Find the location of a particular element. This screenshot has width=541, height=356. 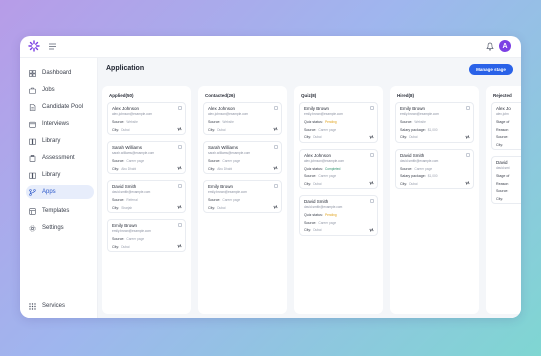

candidate-email: alex.johnson@example.com is located at coordinates (132, 114).